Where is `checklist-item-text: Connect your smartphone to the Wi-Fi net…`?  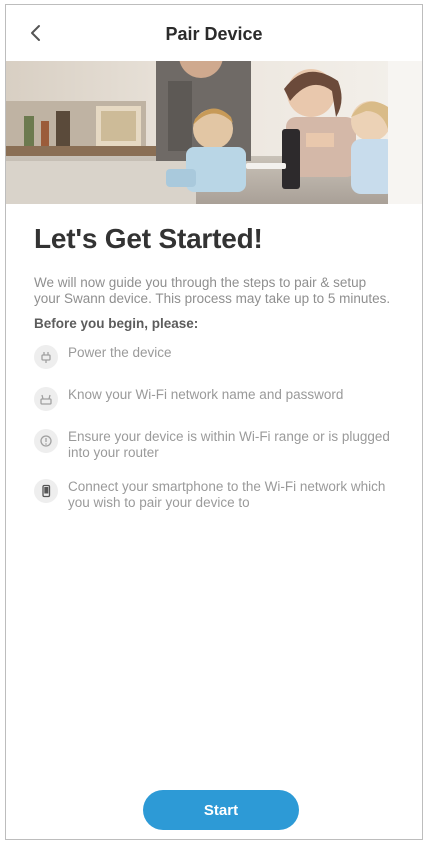
checklist-item-text: Connect your smartphone to the Wi-Fi net… is located at coordinates (227, 494).